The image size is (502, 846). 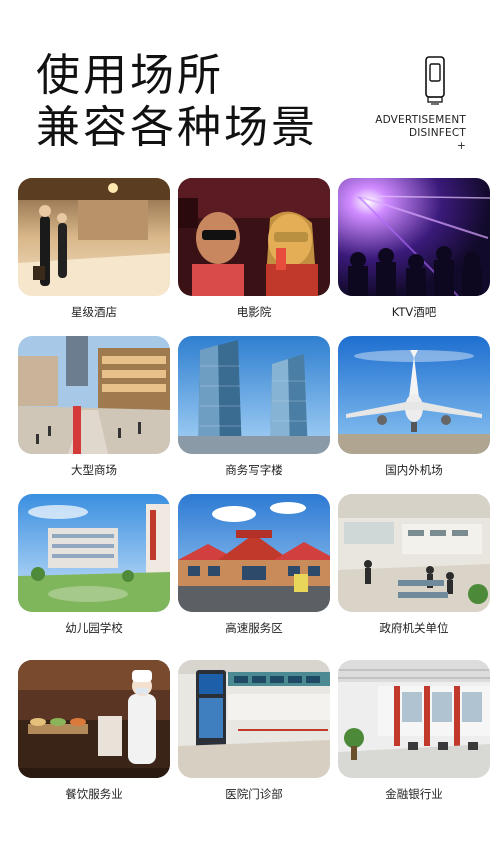 What do you see at coordinates (414, 470) in the screenshot?
I see `scene-label: 国内外机场` at bounding box center [414, 470].